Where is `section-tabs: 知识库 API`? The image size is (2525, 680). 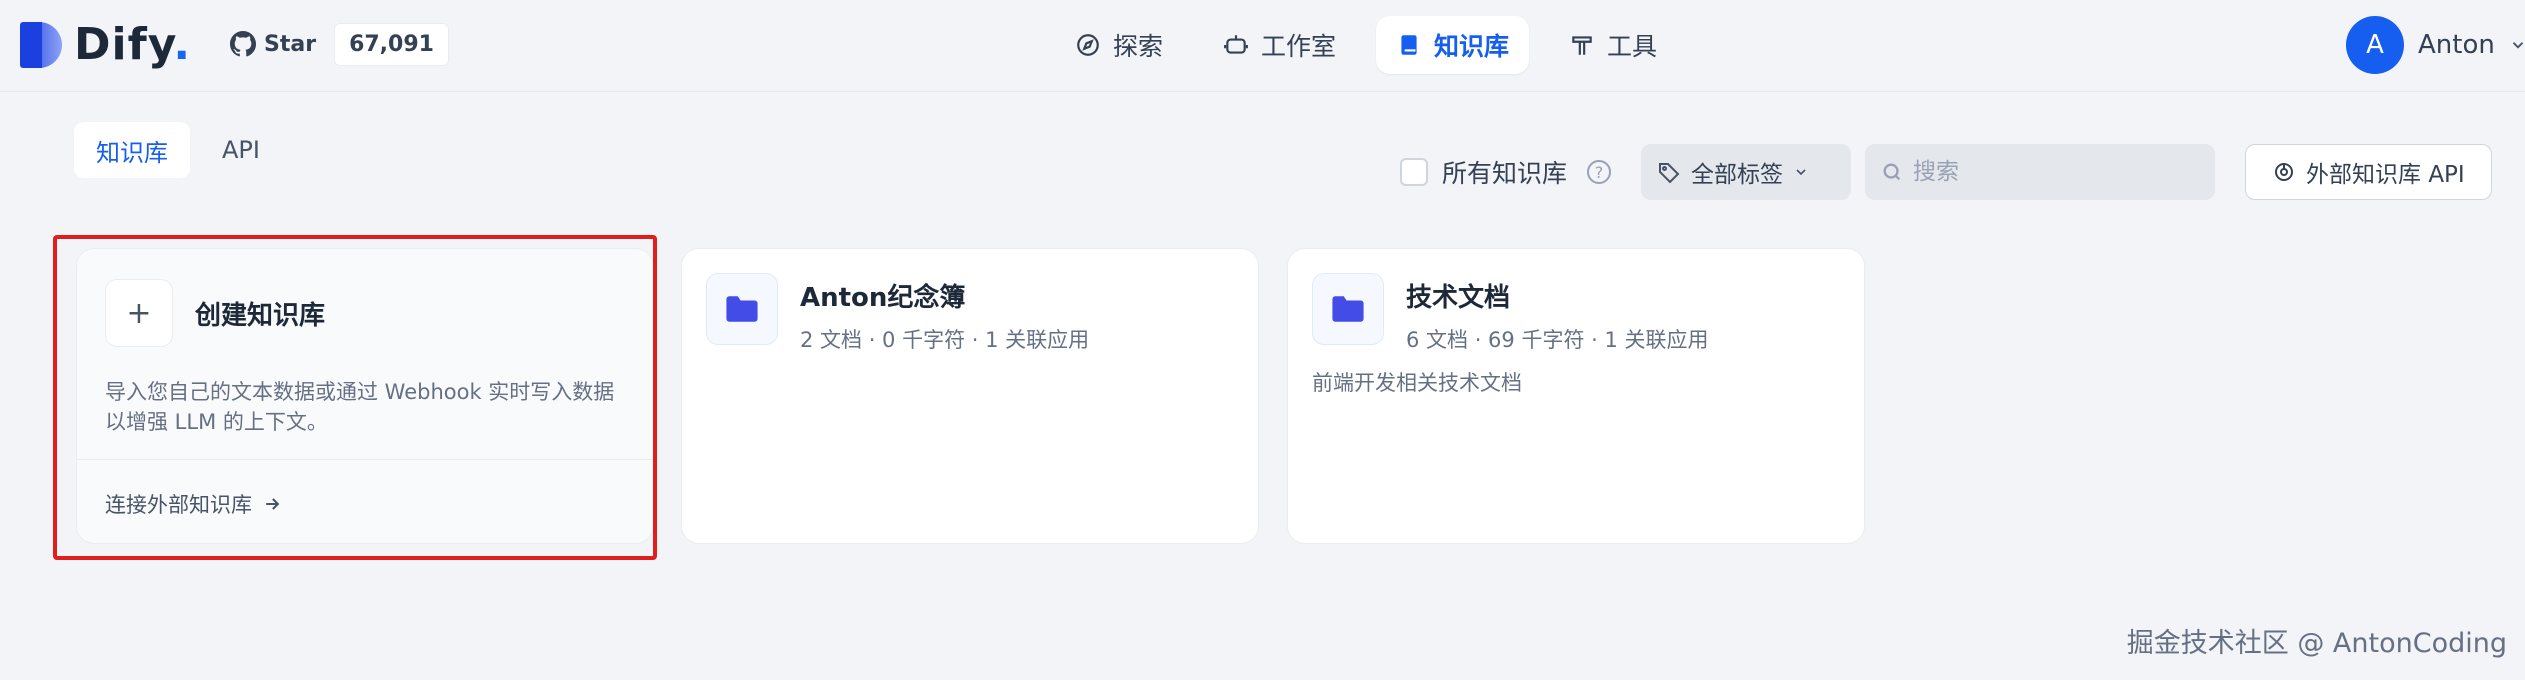
section-tabs: 知识库 API is located at coordinates (178, 150).